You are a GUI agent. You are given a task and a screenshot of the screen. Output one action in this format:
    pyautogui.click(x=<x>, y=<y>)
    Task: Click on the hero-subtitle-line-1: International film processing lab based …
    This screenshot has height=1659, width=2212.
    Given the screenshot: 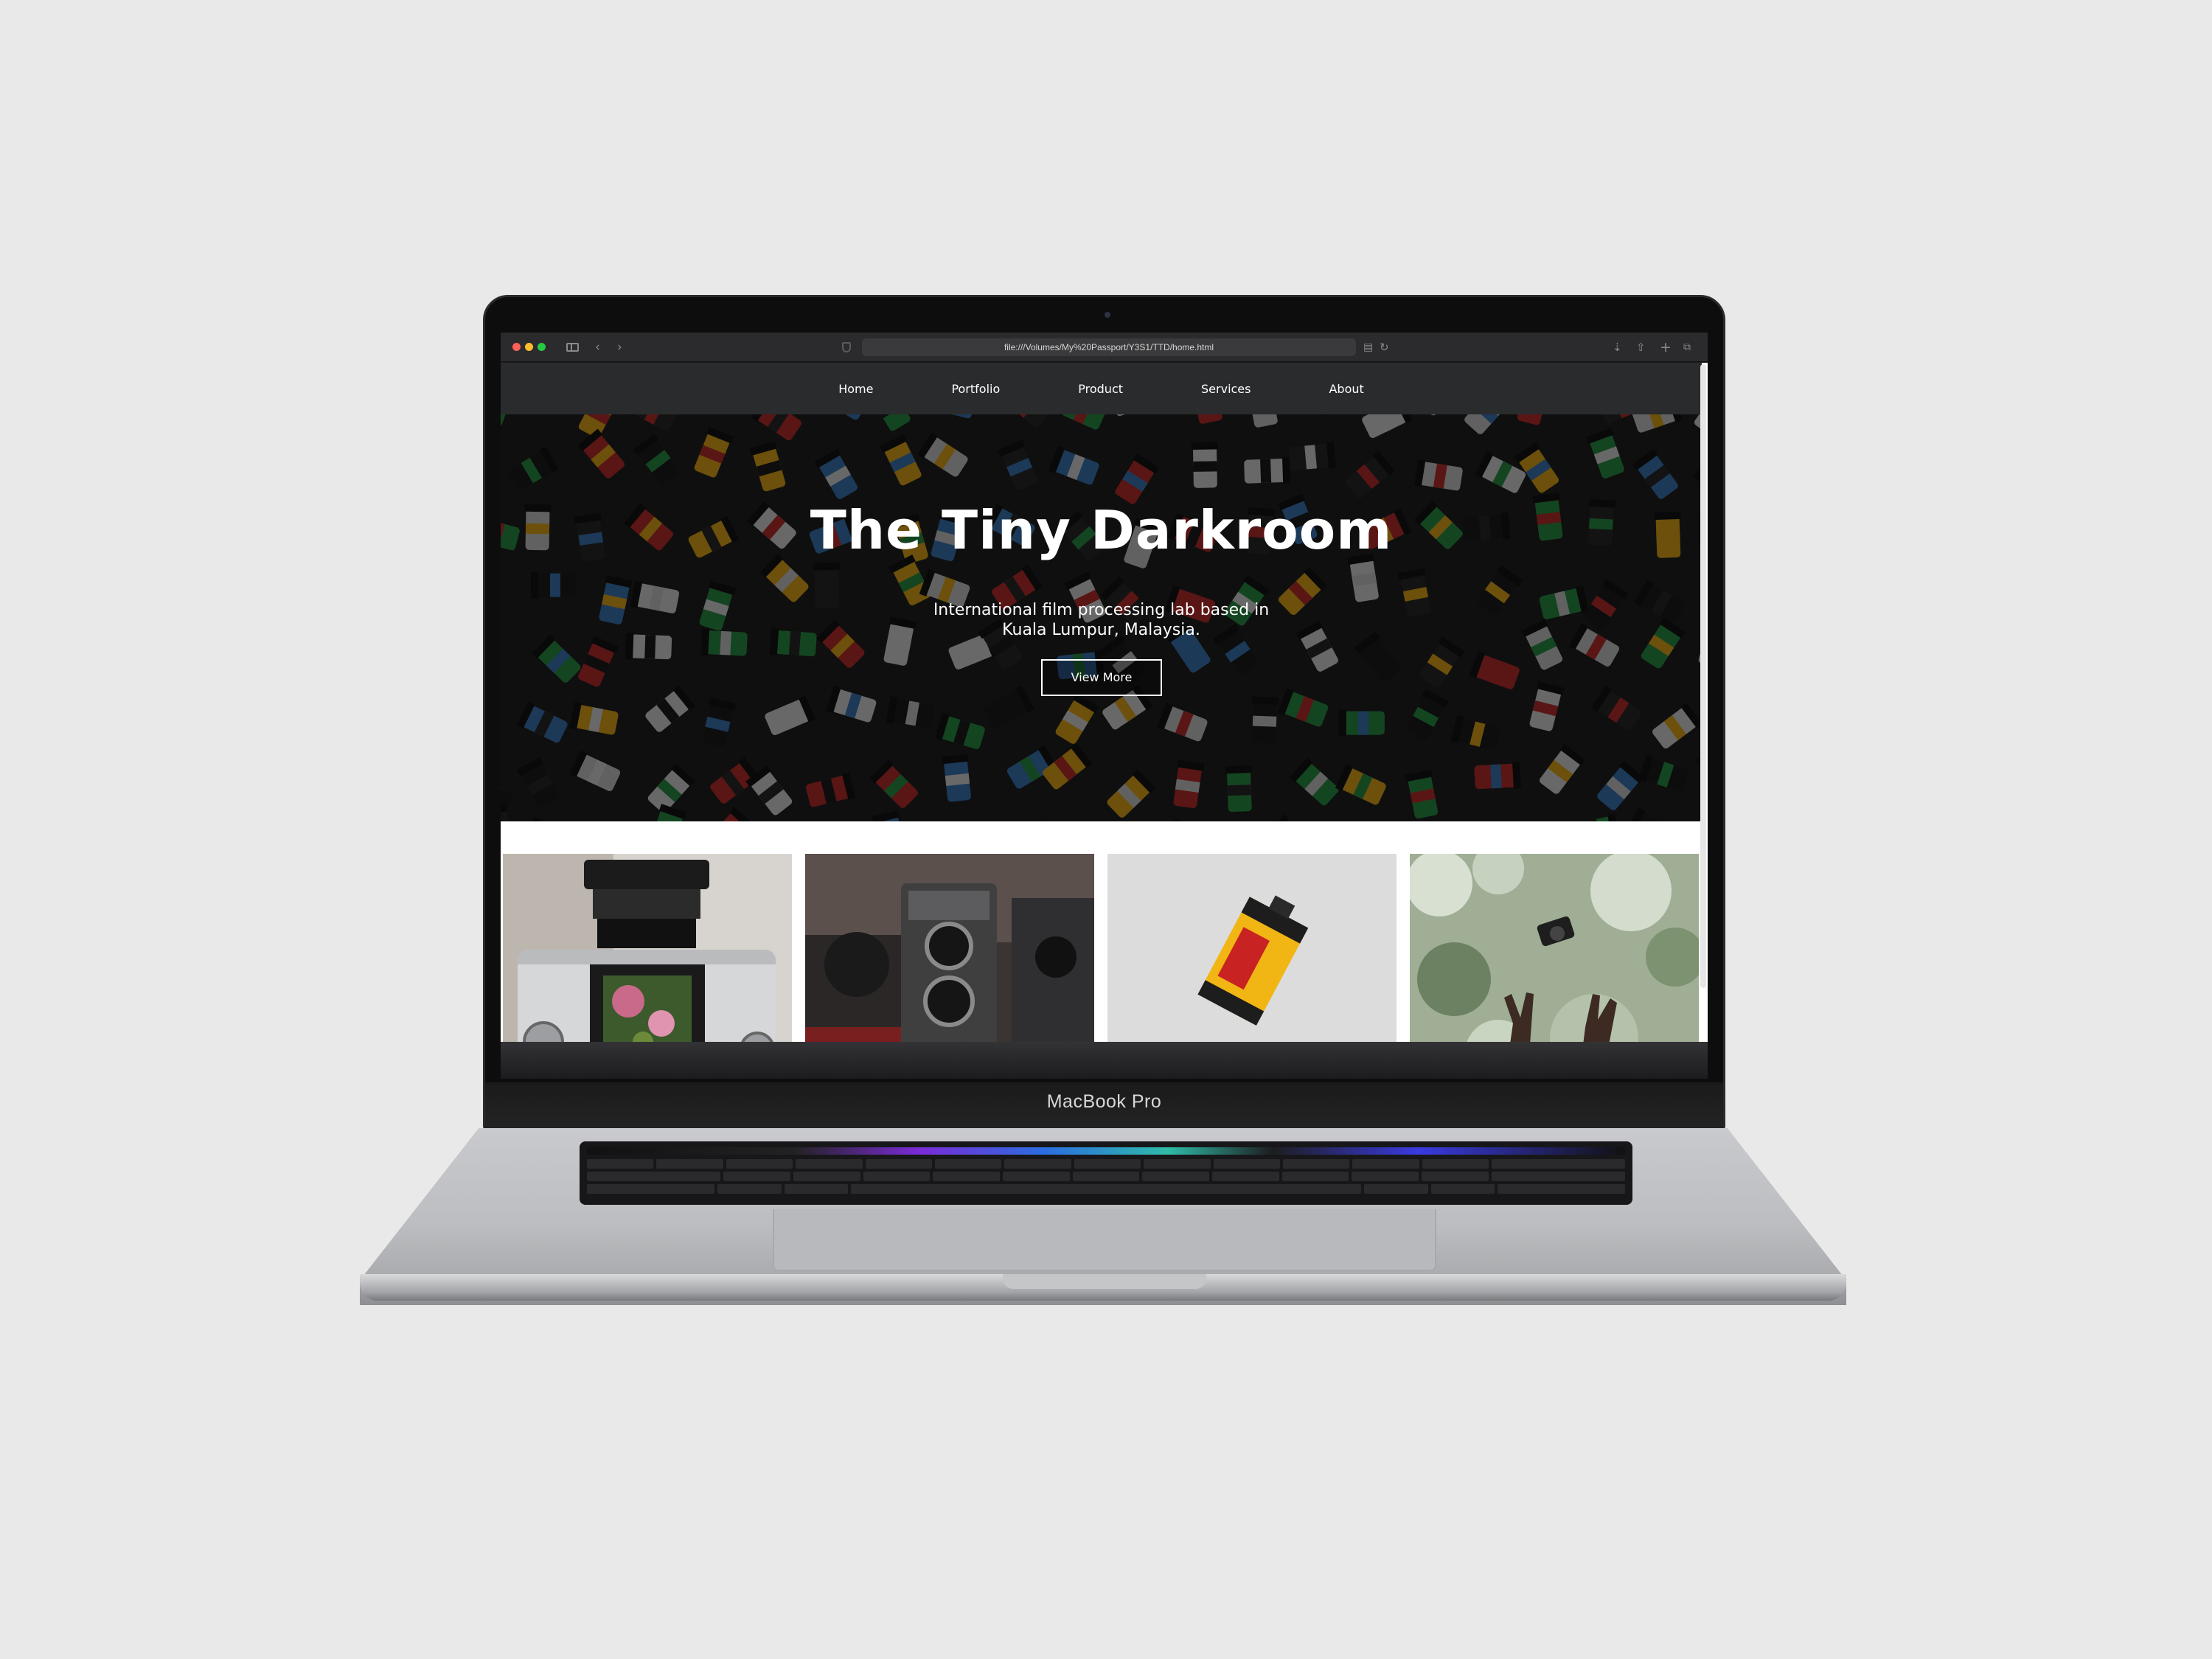 What is the action you would take?
    pyautogui.click(x=1101, y=610)
    